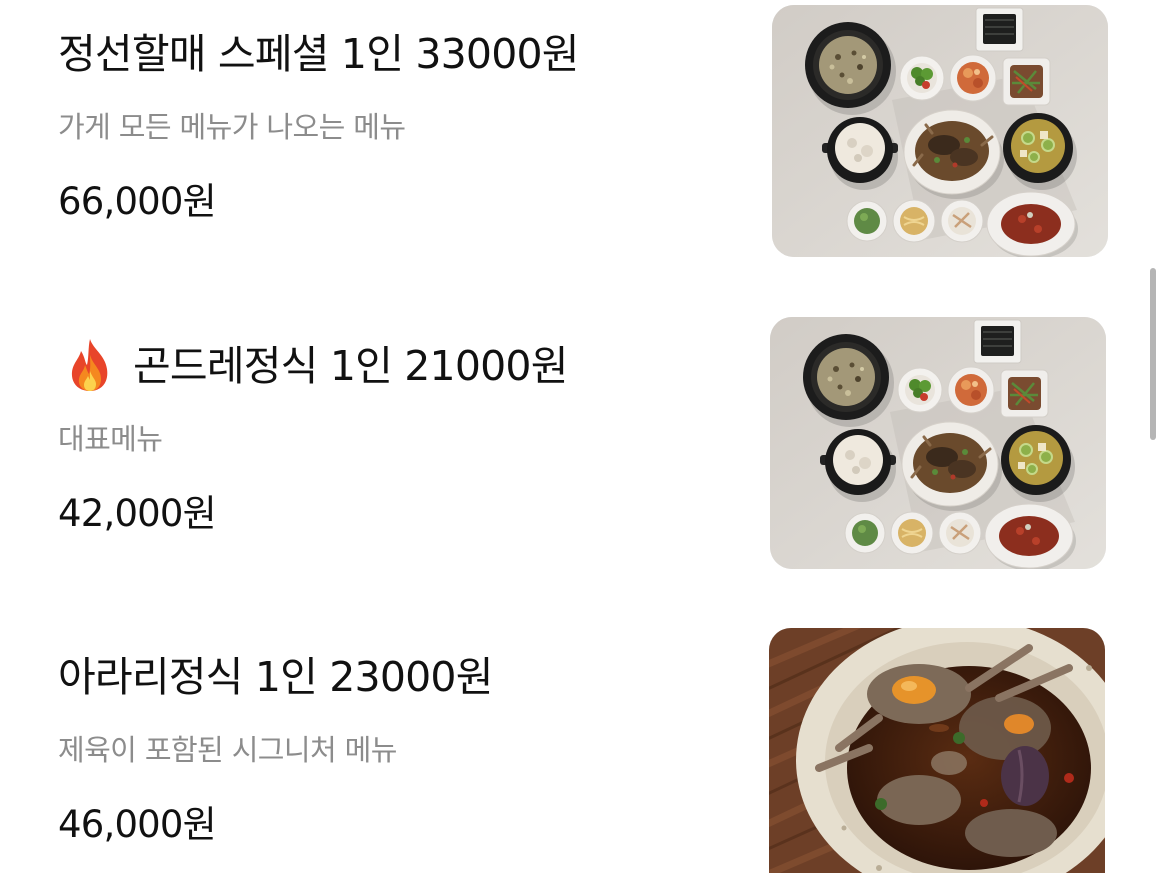 The height and width of the screenshot is (873, 1164). What do you see at coordinates (137, 201) in the screenshot?
I see `menu-item-price: 66,000원` at bounding box center [137, 201].